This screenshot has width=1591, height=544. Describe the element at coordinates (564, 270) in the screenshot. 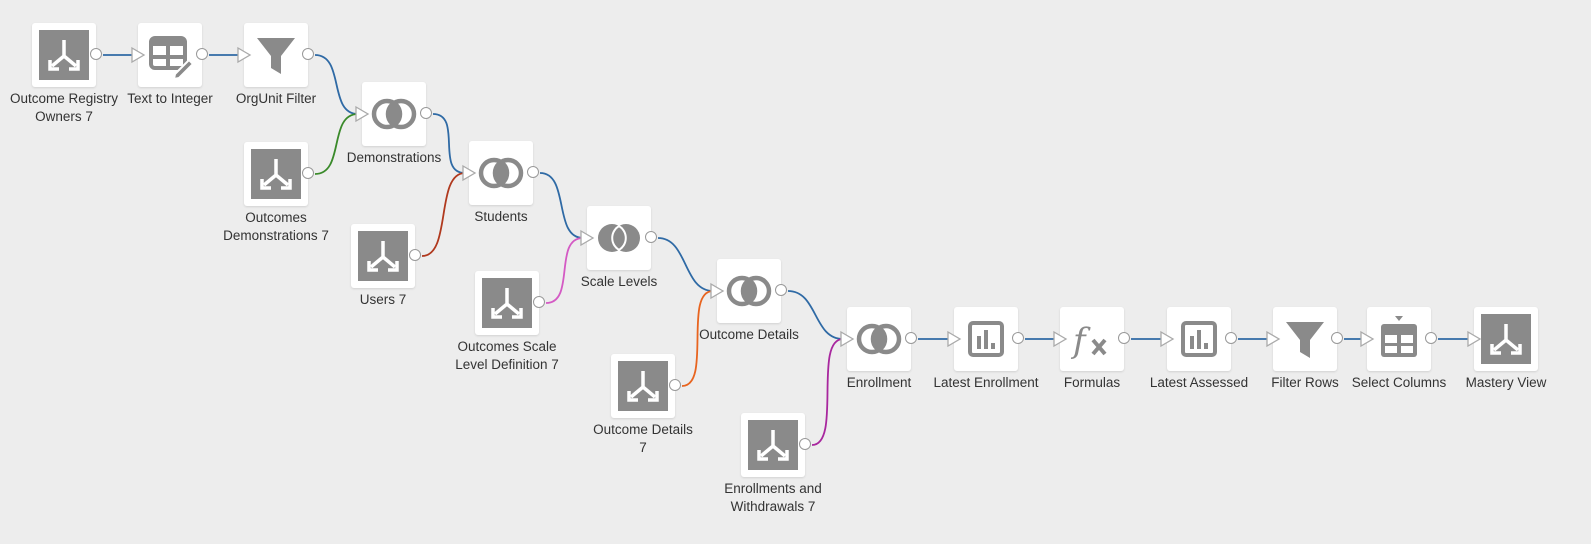

I see `edge-n8-n9` at that location.